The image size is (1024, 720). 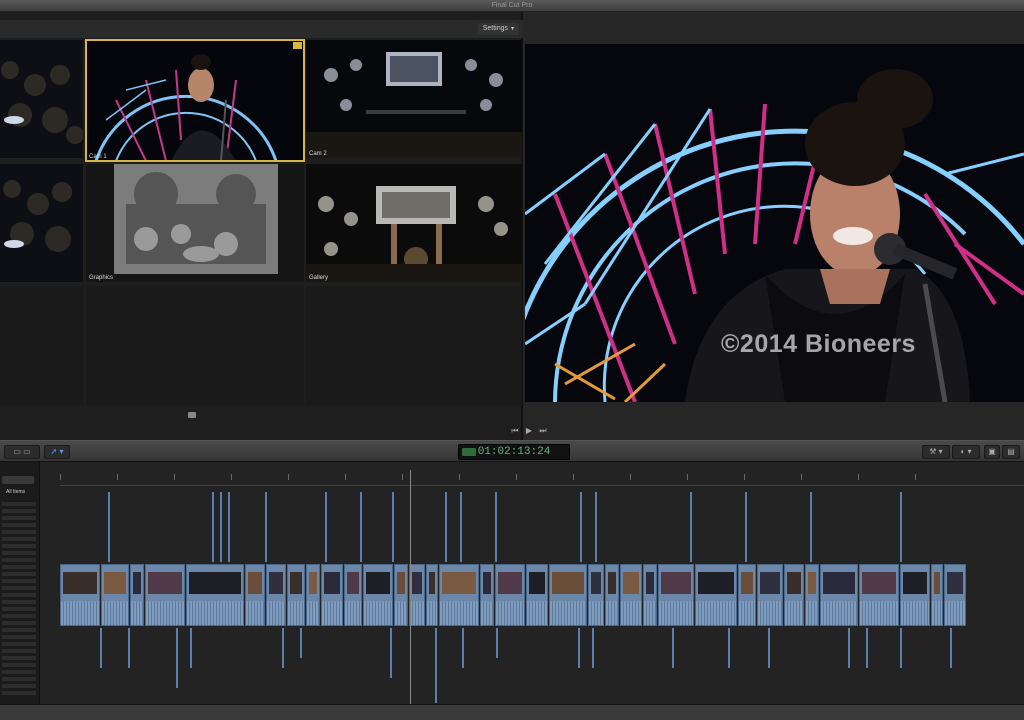 I want to click on angle-cell-active: Cam 1, so click(x=195, y=100).